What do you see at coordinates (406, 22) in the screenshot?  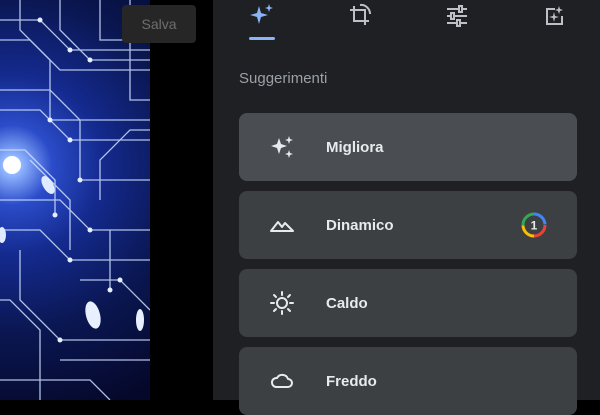 I see `tool-tabs` at bounding box center [406, 22].